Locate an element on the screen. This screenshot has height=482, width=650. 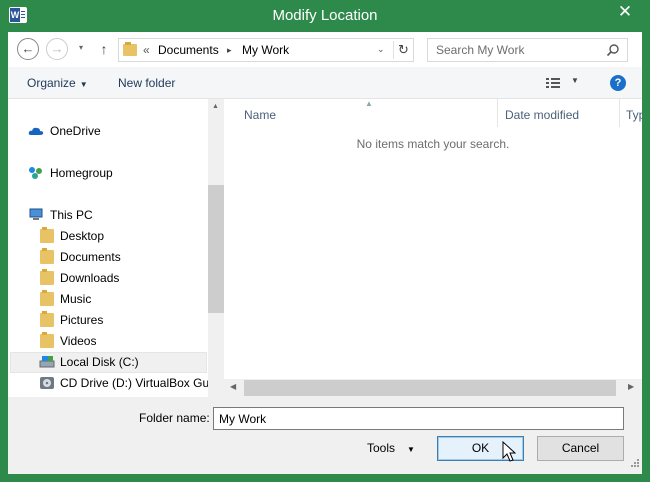
breadcrumb-my-work: My Work is located at coordinates (265, 50).